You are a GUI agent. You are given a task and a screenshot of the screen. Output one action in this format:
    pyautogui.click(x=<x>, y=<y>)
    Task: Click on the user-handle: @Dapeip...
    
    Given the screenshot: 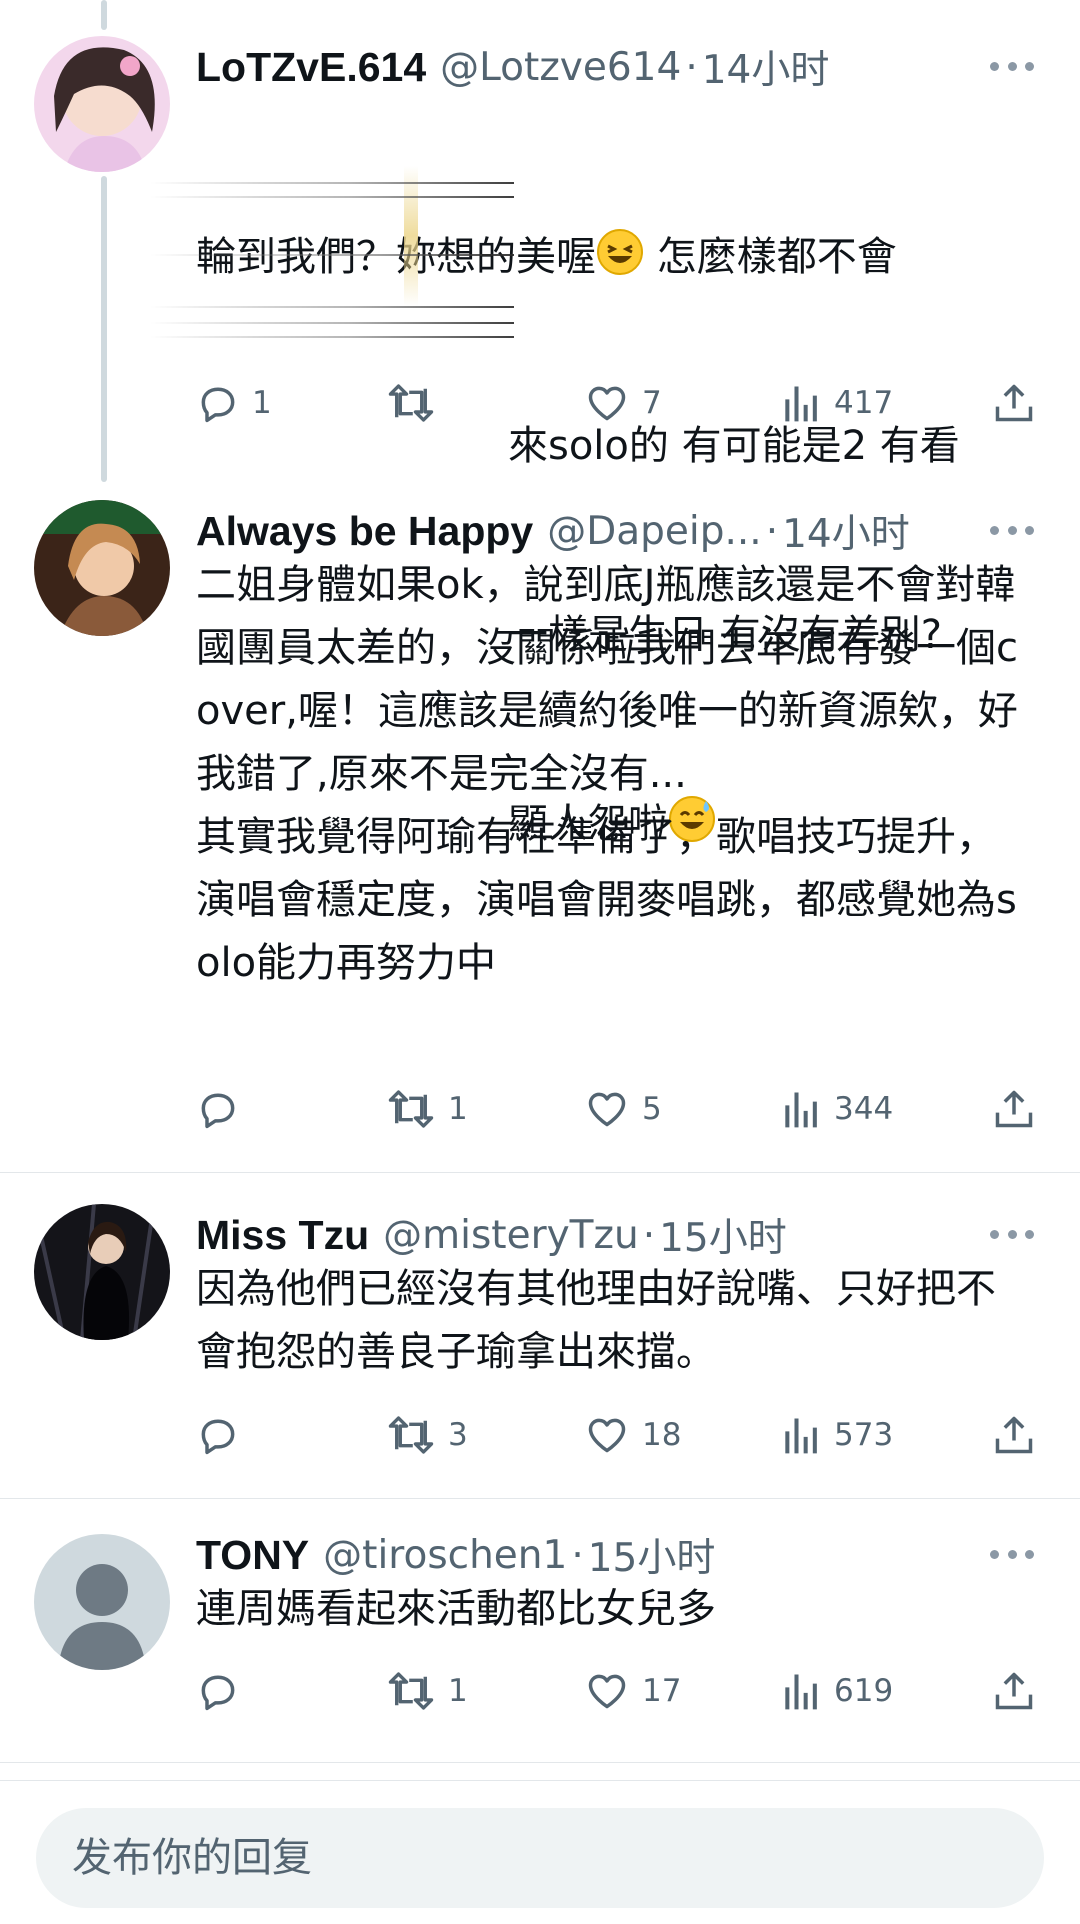 What is the action you would take?
    pyautogui.click(x=654, y=531)
    